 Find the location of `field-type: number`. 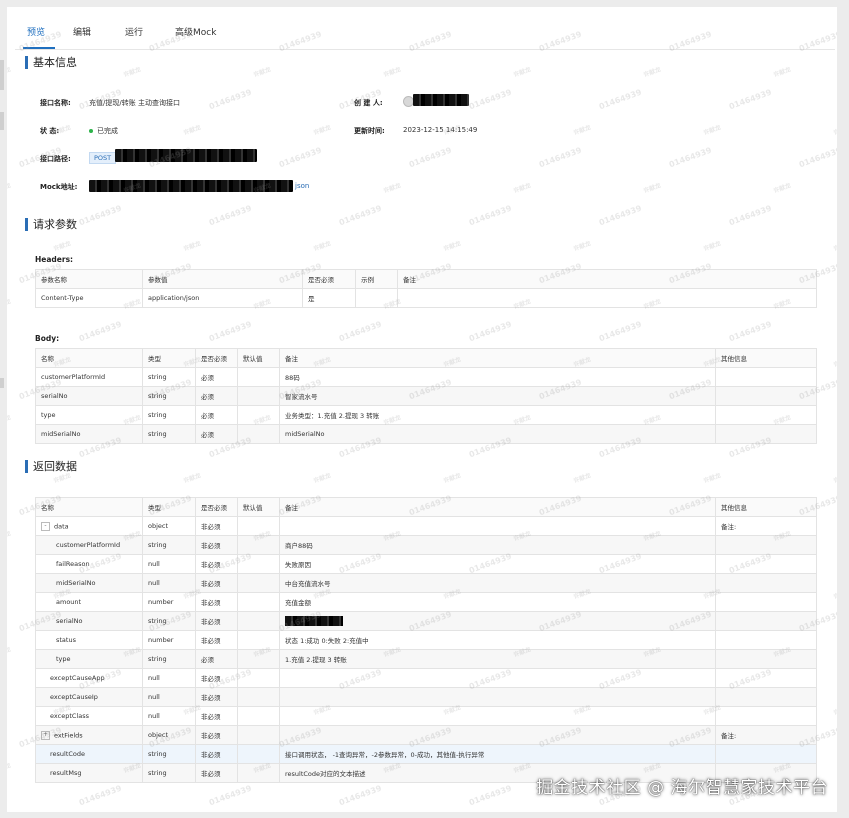

field-type: number is located at coordinates (169, 602).